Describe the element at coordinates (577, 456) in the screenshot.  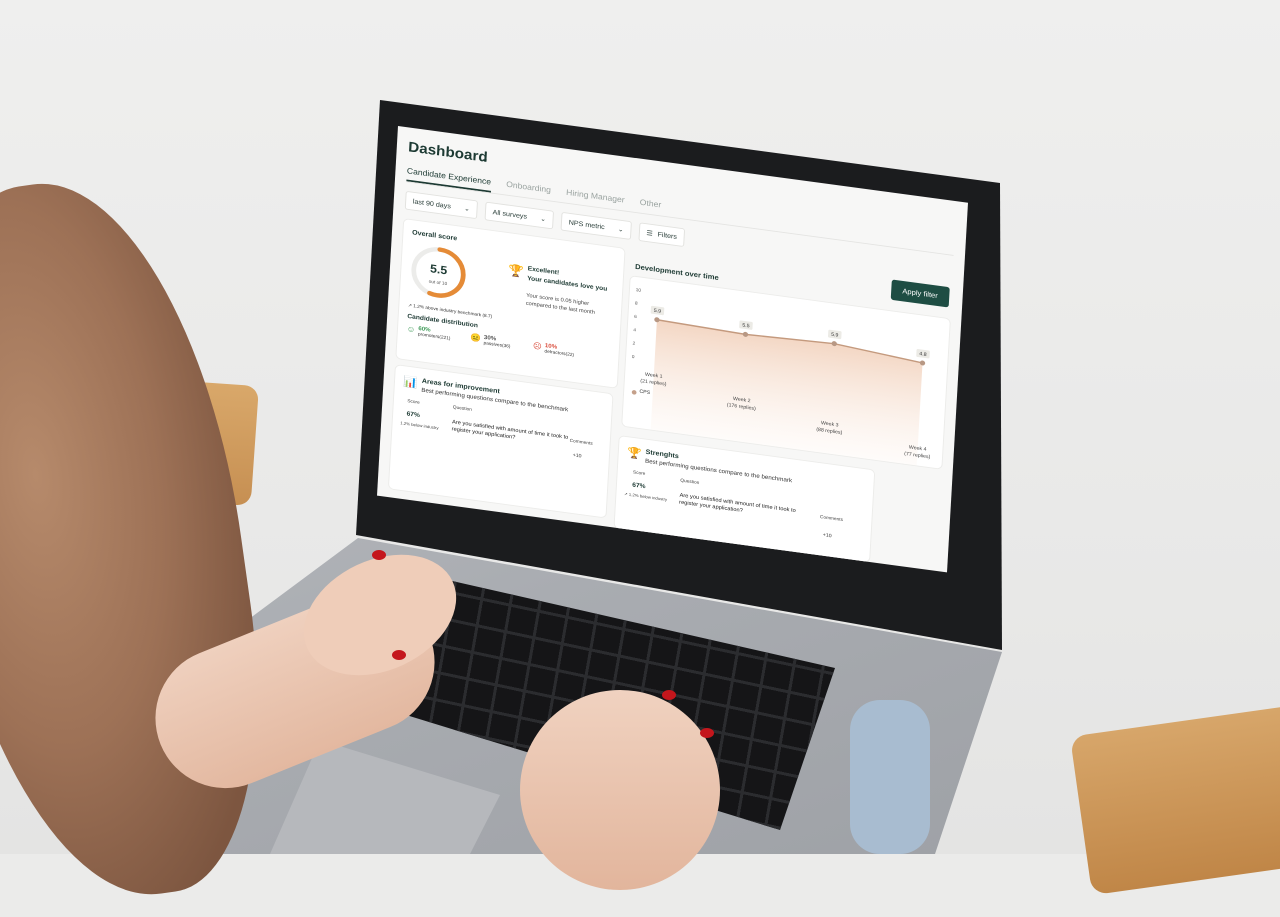
I see `areas-comments-count: +10` at that location.